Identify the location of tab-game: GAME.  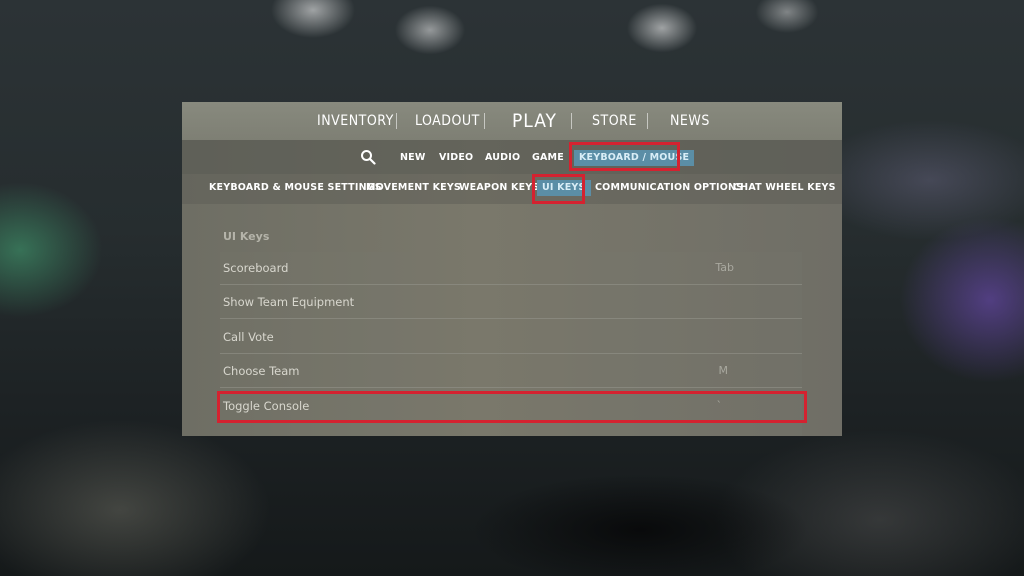
(548, 158).